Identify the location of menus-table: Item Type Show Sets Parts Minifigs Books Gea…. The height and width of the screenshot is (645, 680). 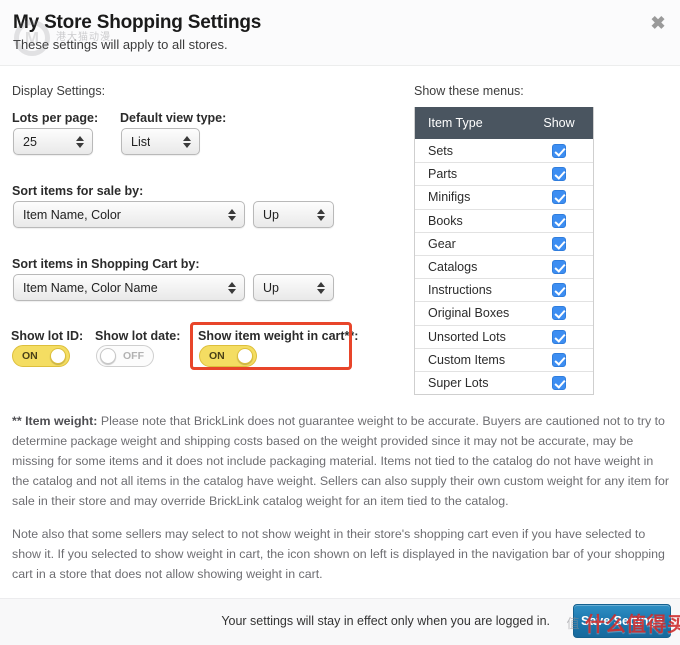
(504, 251).